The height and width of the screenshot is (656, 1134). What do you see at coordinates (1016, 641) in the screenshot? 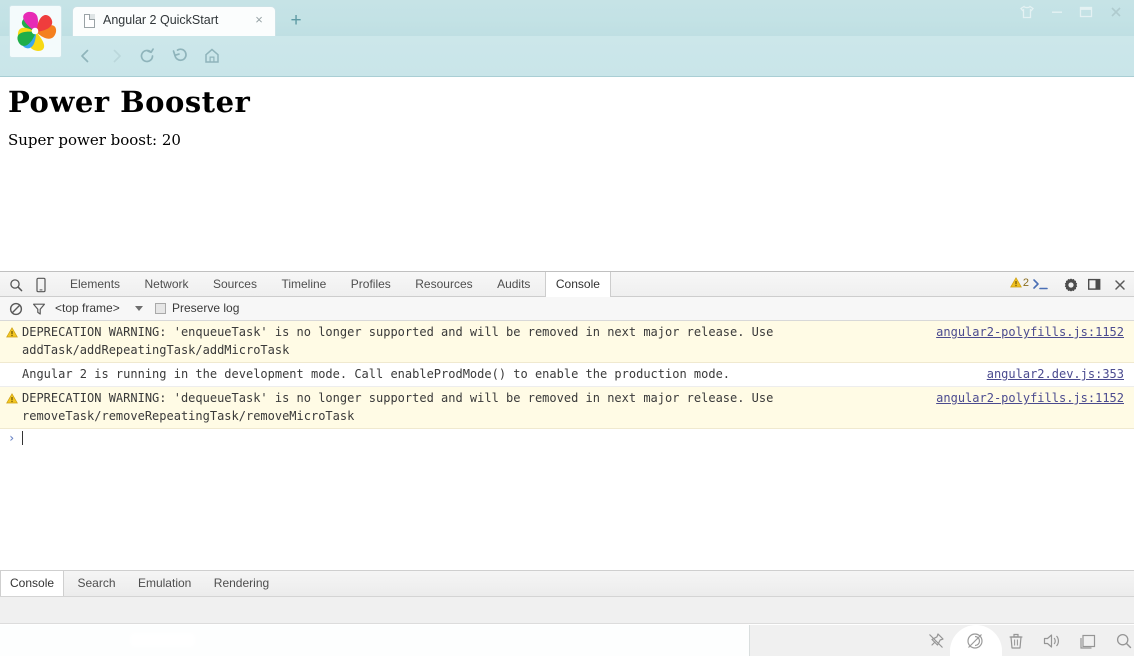
I see `trash-icon` at bounding box center [1016, 641].